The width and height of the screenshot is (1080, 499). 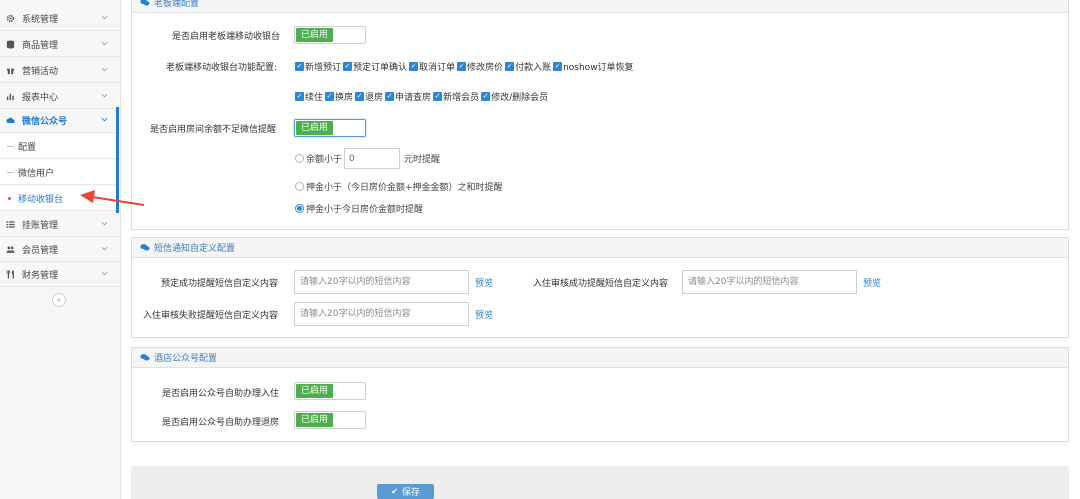 I want to click on panel-header: 老板端配置, so click(x=600, y=6).